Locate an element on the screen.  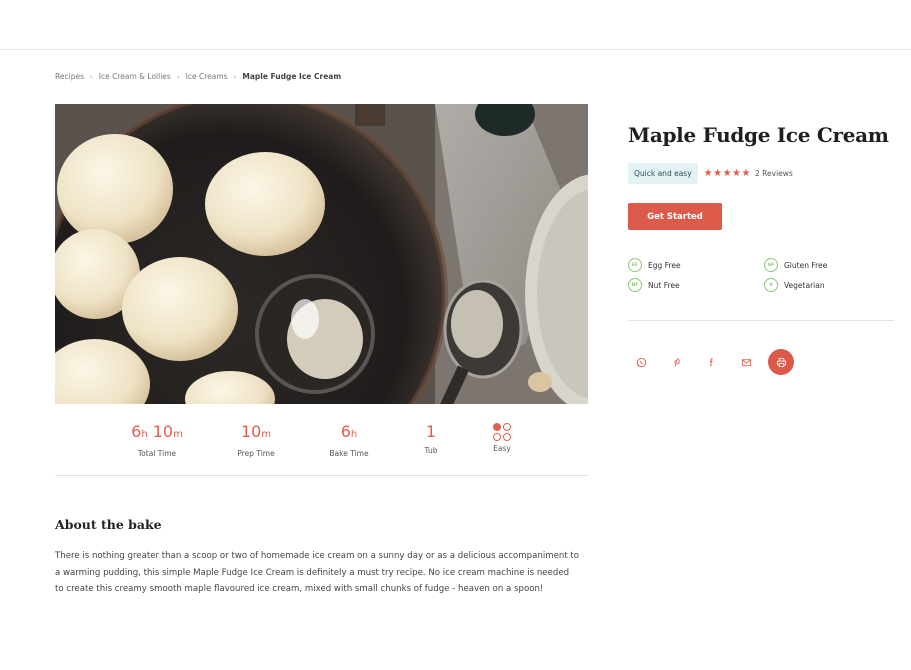
print-icon is located at coordinates (781, 362).